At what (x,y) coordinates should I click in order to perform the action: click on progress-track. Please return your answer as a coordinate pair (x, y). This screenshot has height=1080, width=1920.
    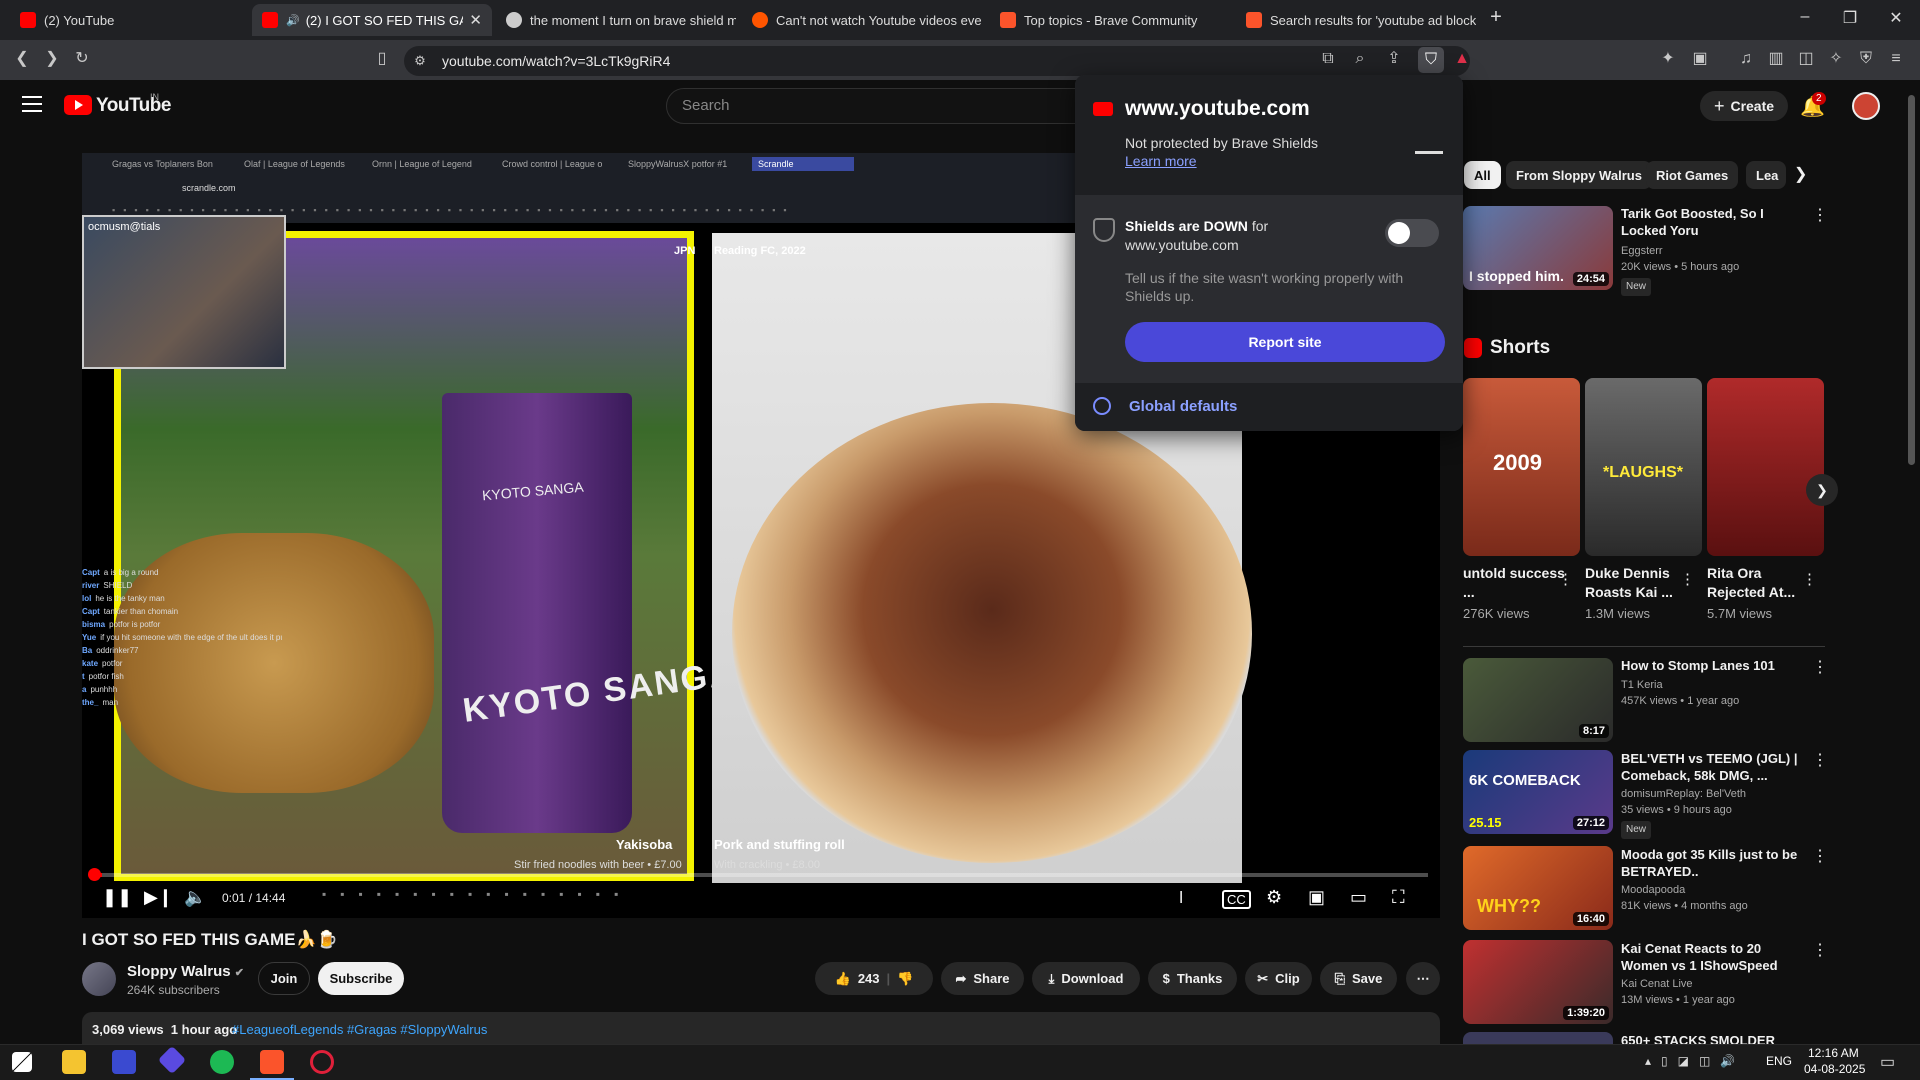
    Looking at the image, I should click on (761, 875).